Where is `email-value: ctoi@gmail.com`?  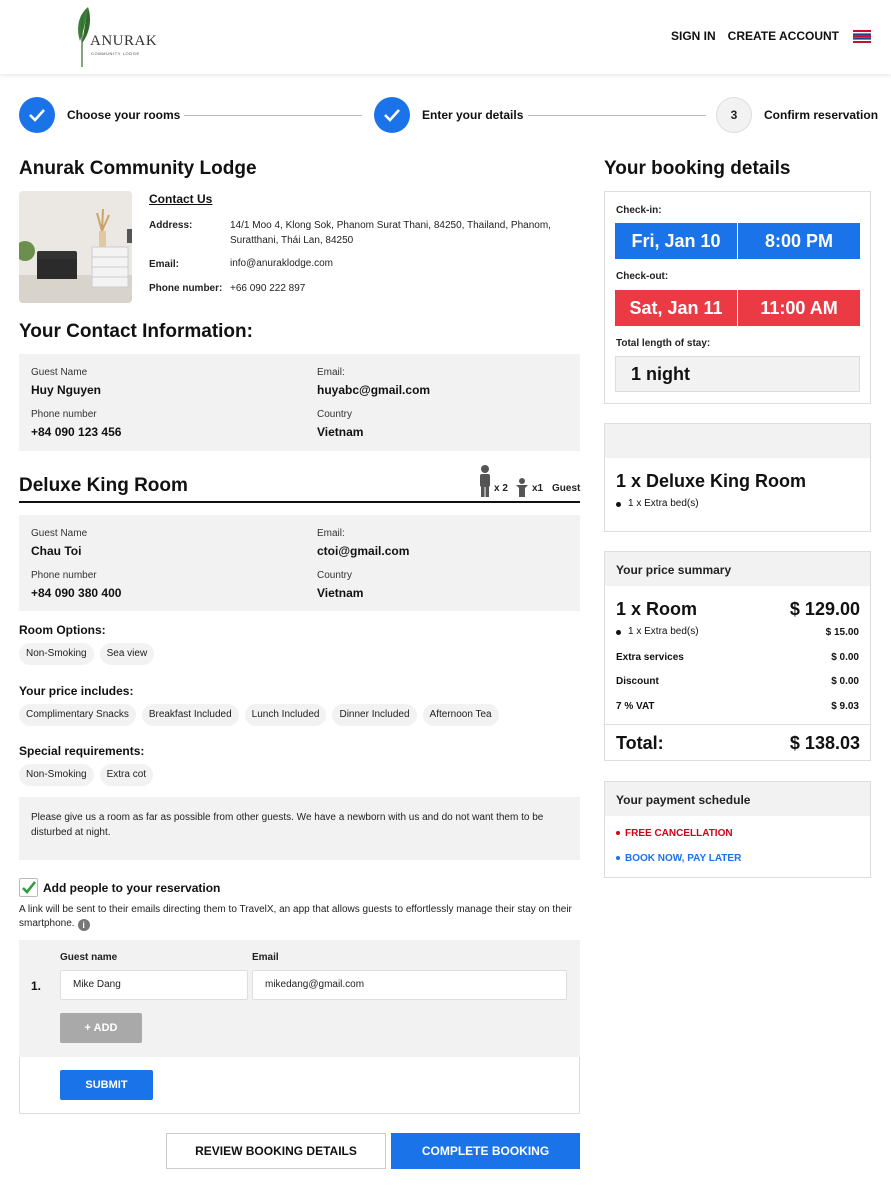
email-value: ctoi@gmail.com is located at coordinates (363, 551).